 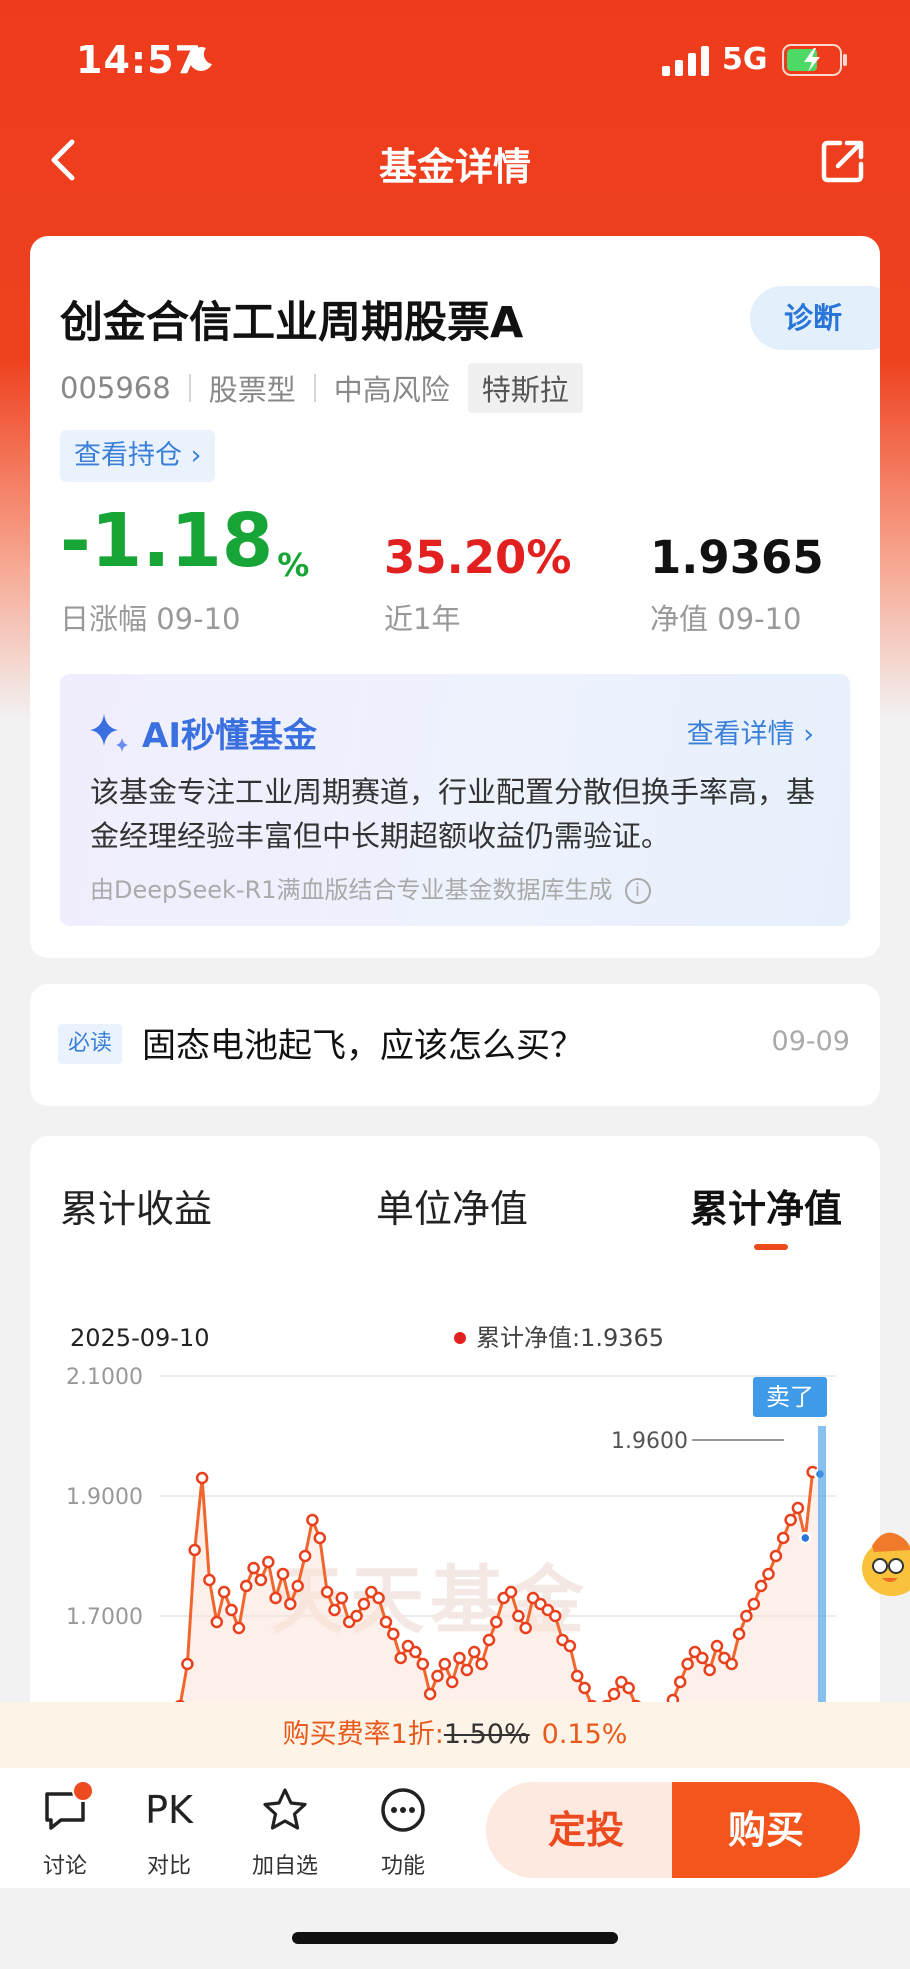 I want to click on news-card: 必读 固态电池起飞，应该怎么买？ 09-09, so click(x=455, y=1045).